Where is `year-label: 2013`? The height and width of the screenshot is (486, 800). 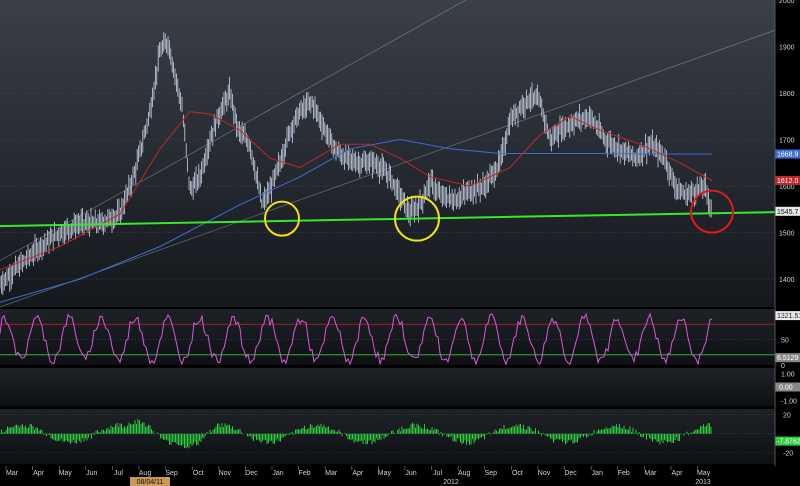 year-label: 2013 is located at coordinates (703, 482).